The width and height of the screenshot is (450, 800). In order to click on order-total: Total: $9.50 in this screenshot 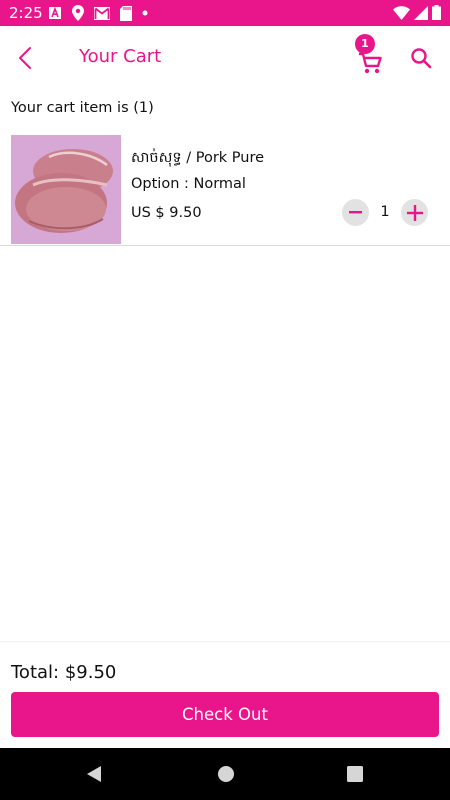, I will do `click(64, 672)`.